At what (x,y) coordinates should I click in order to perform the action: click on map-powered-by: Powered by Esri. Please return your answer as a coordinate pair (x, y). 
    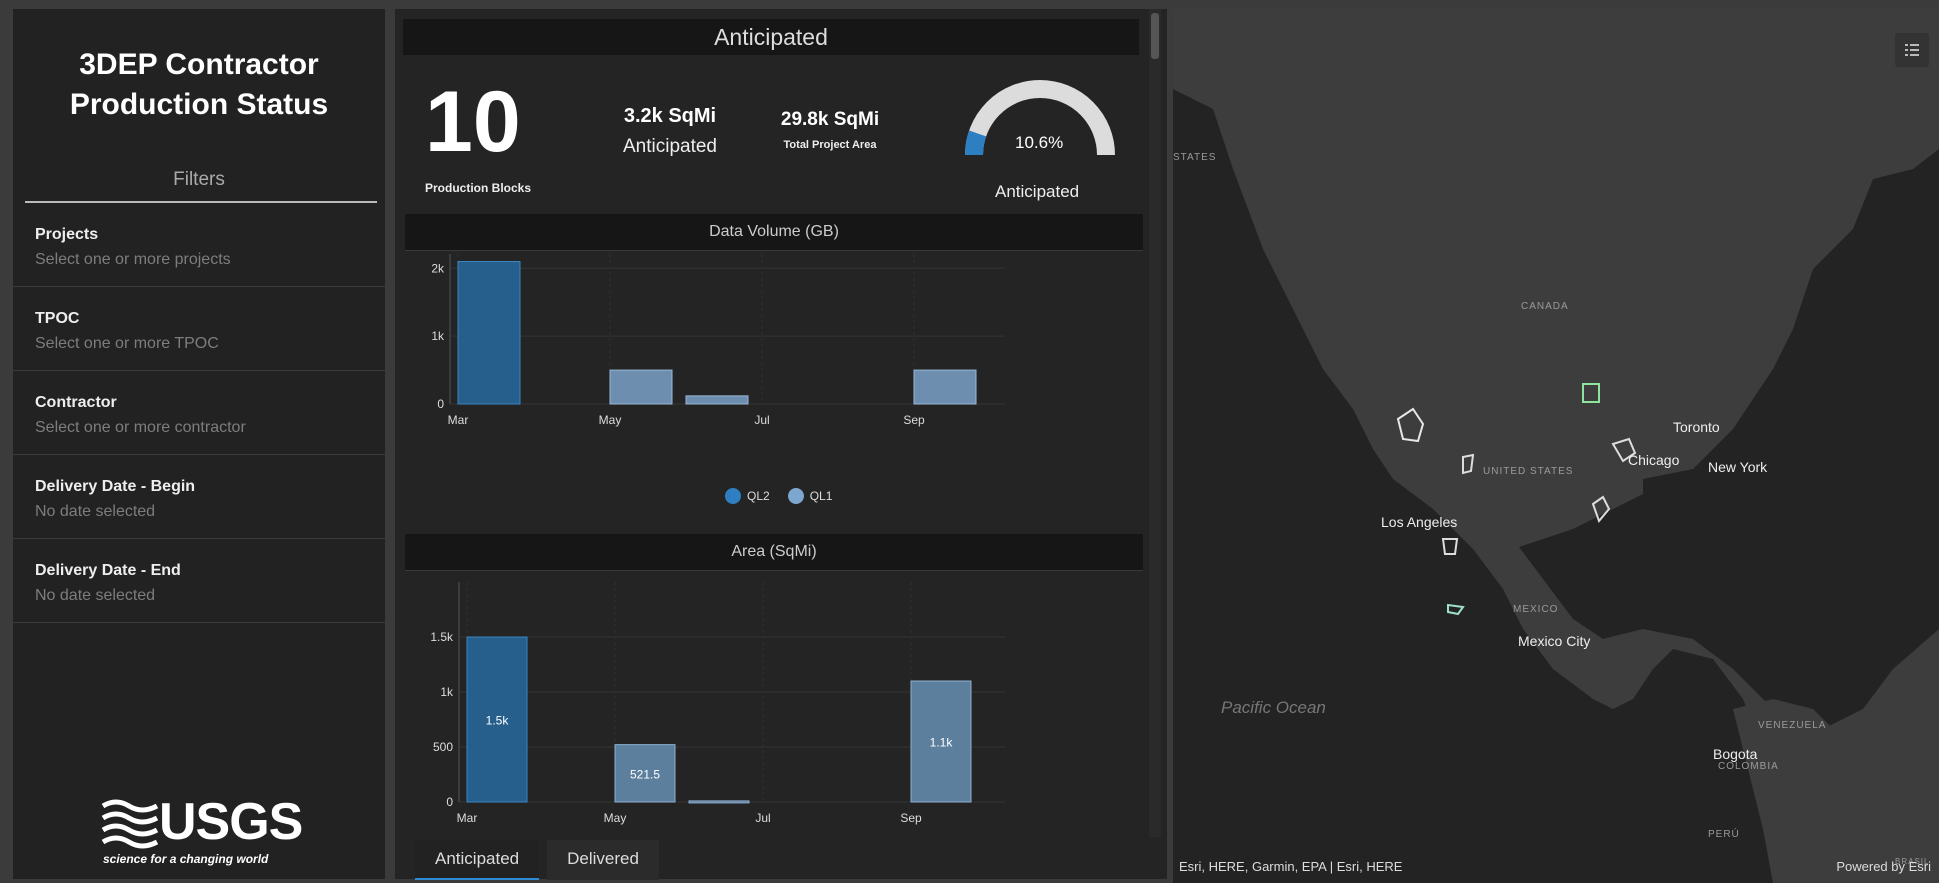
    Looking at the image, I should click on (1883, 866).